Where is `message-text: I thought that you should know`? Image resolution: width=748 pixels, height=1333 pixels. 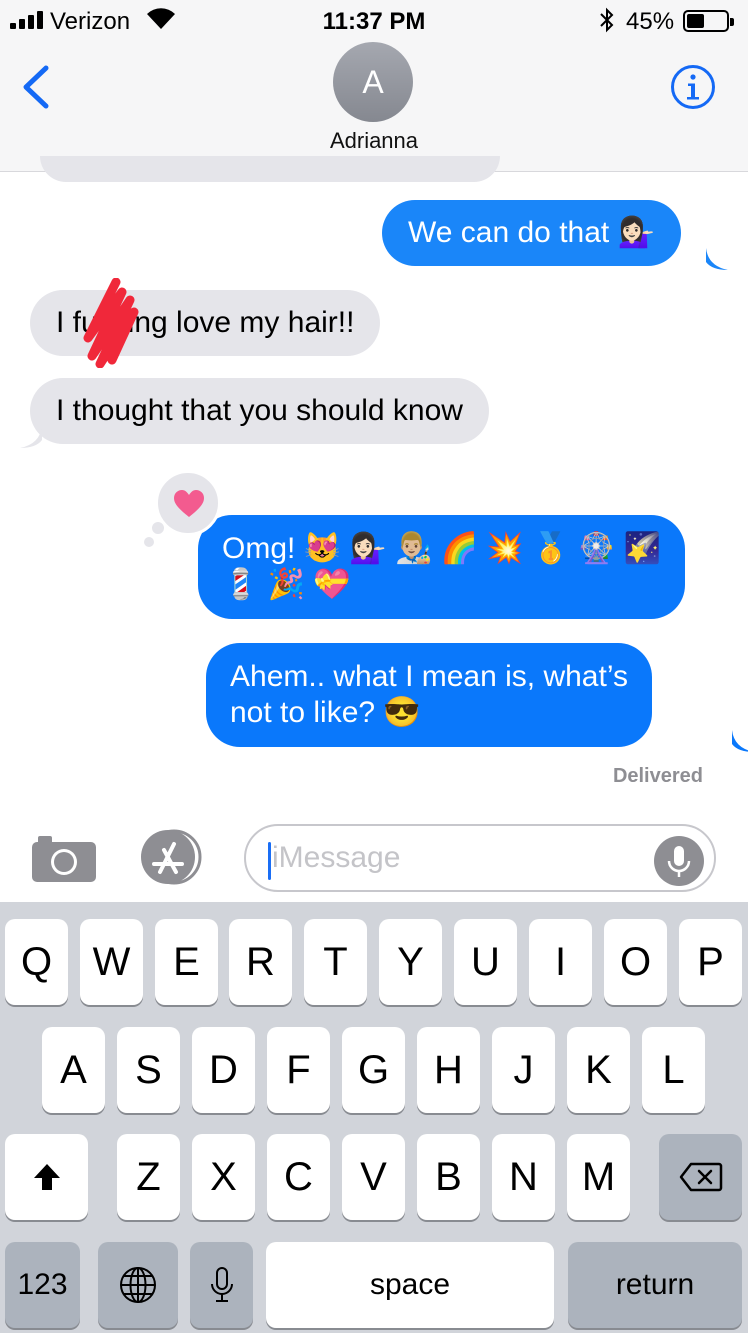 message-text: I thought that you should know is located at coordinates (259, 410).